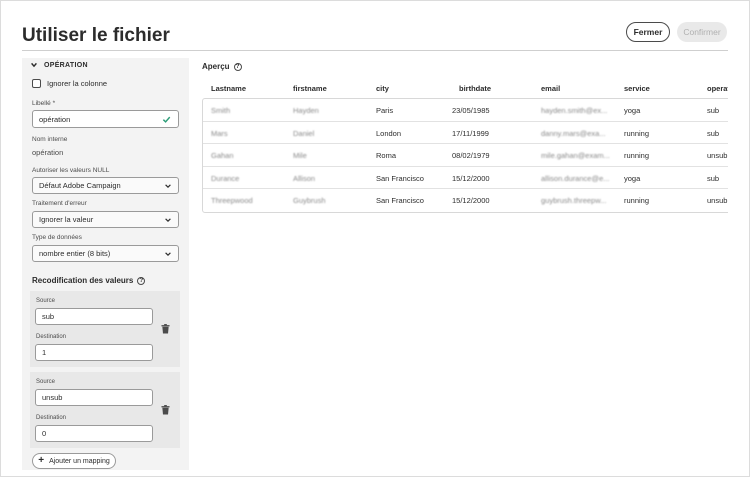 Image resolution: width=750 pixels, height=477 pixels. What do you see at coordinates (57, 237) in the screenshot?
I see `type-label: Type de données` at bounding box center [57, 237].